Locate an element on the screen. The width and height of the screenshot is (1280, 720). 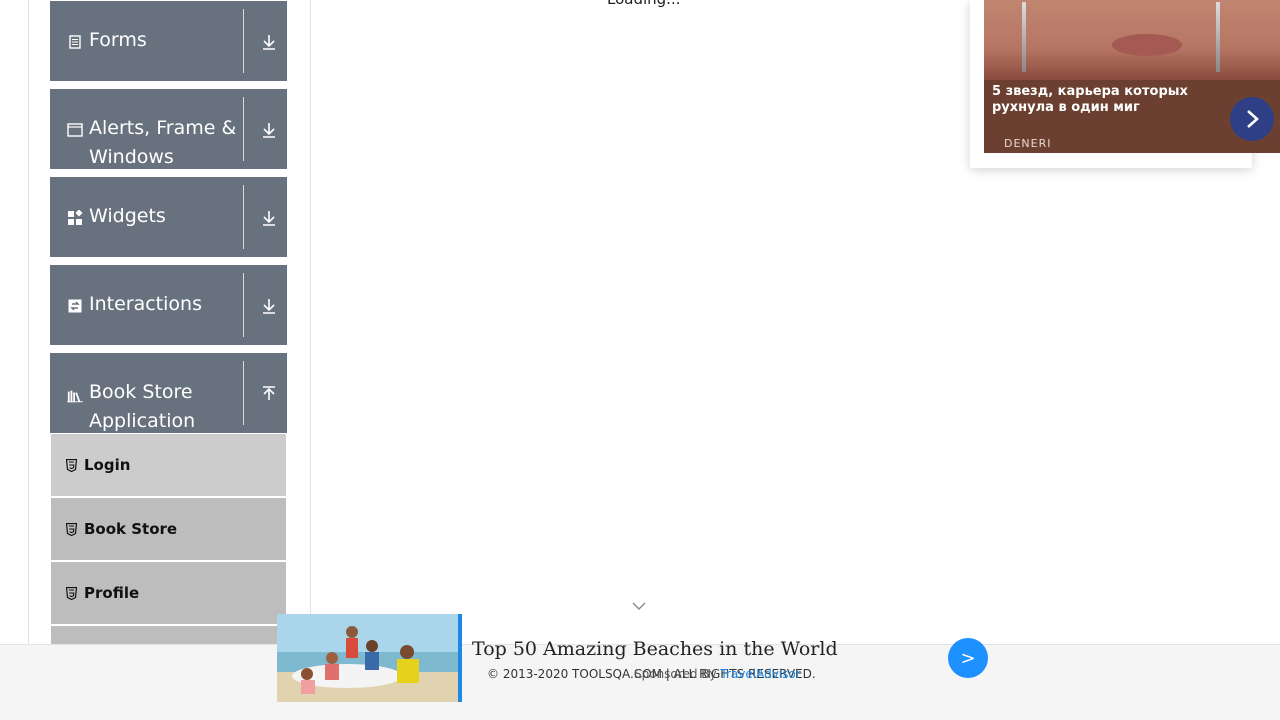
group-book-store-label: Book Store is located at coordinates (141, 392).